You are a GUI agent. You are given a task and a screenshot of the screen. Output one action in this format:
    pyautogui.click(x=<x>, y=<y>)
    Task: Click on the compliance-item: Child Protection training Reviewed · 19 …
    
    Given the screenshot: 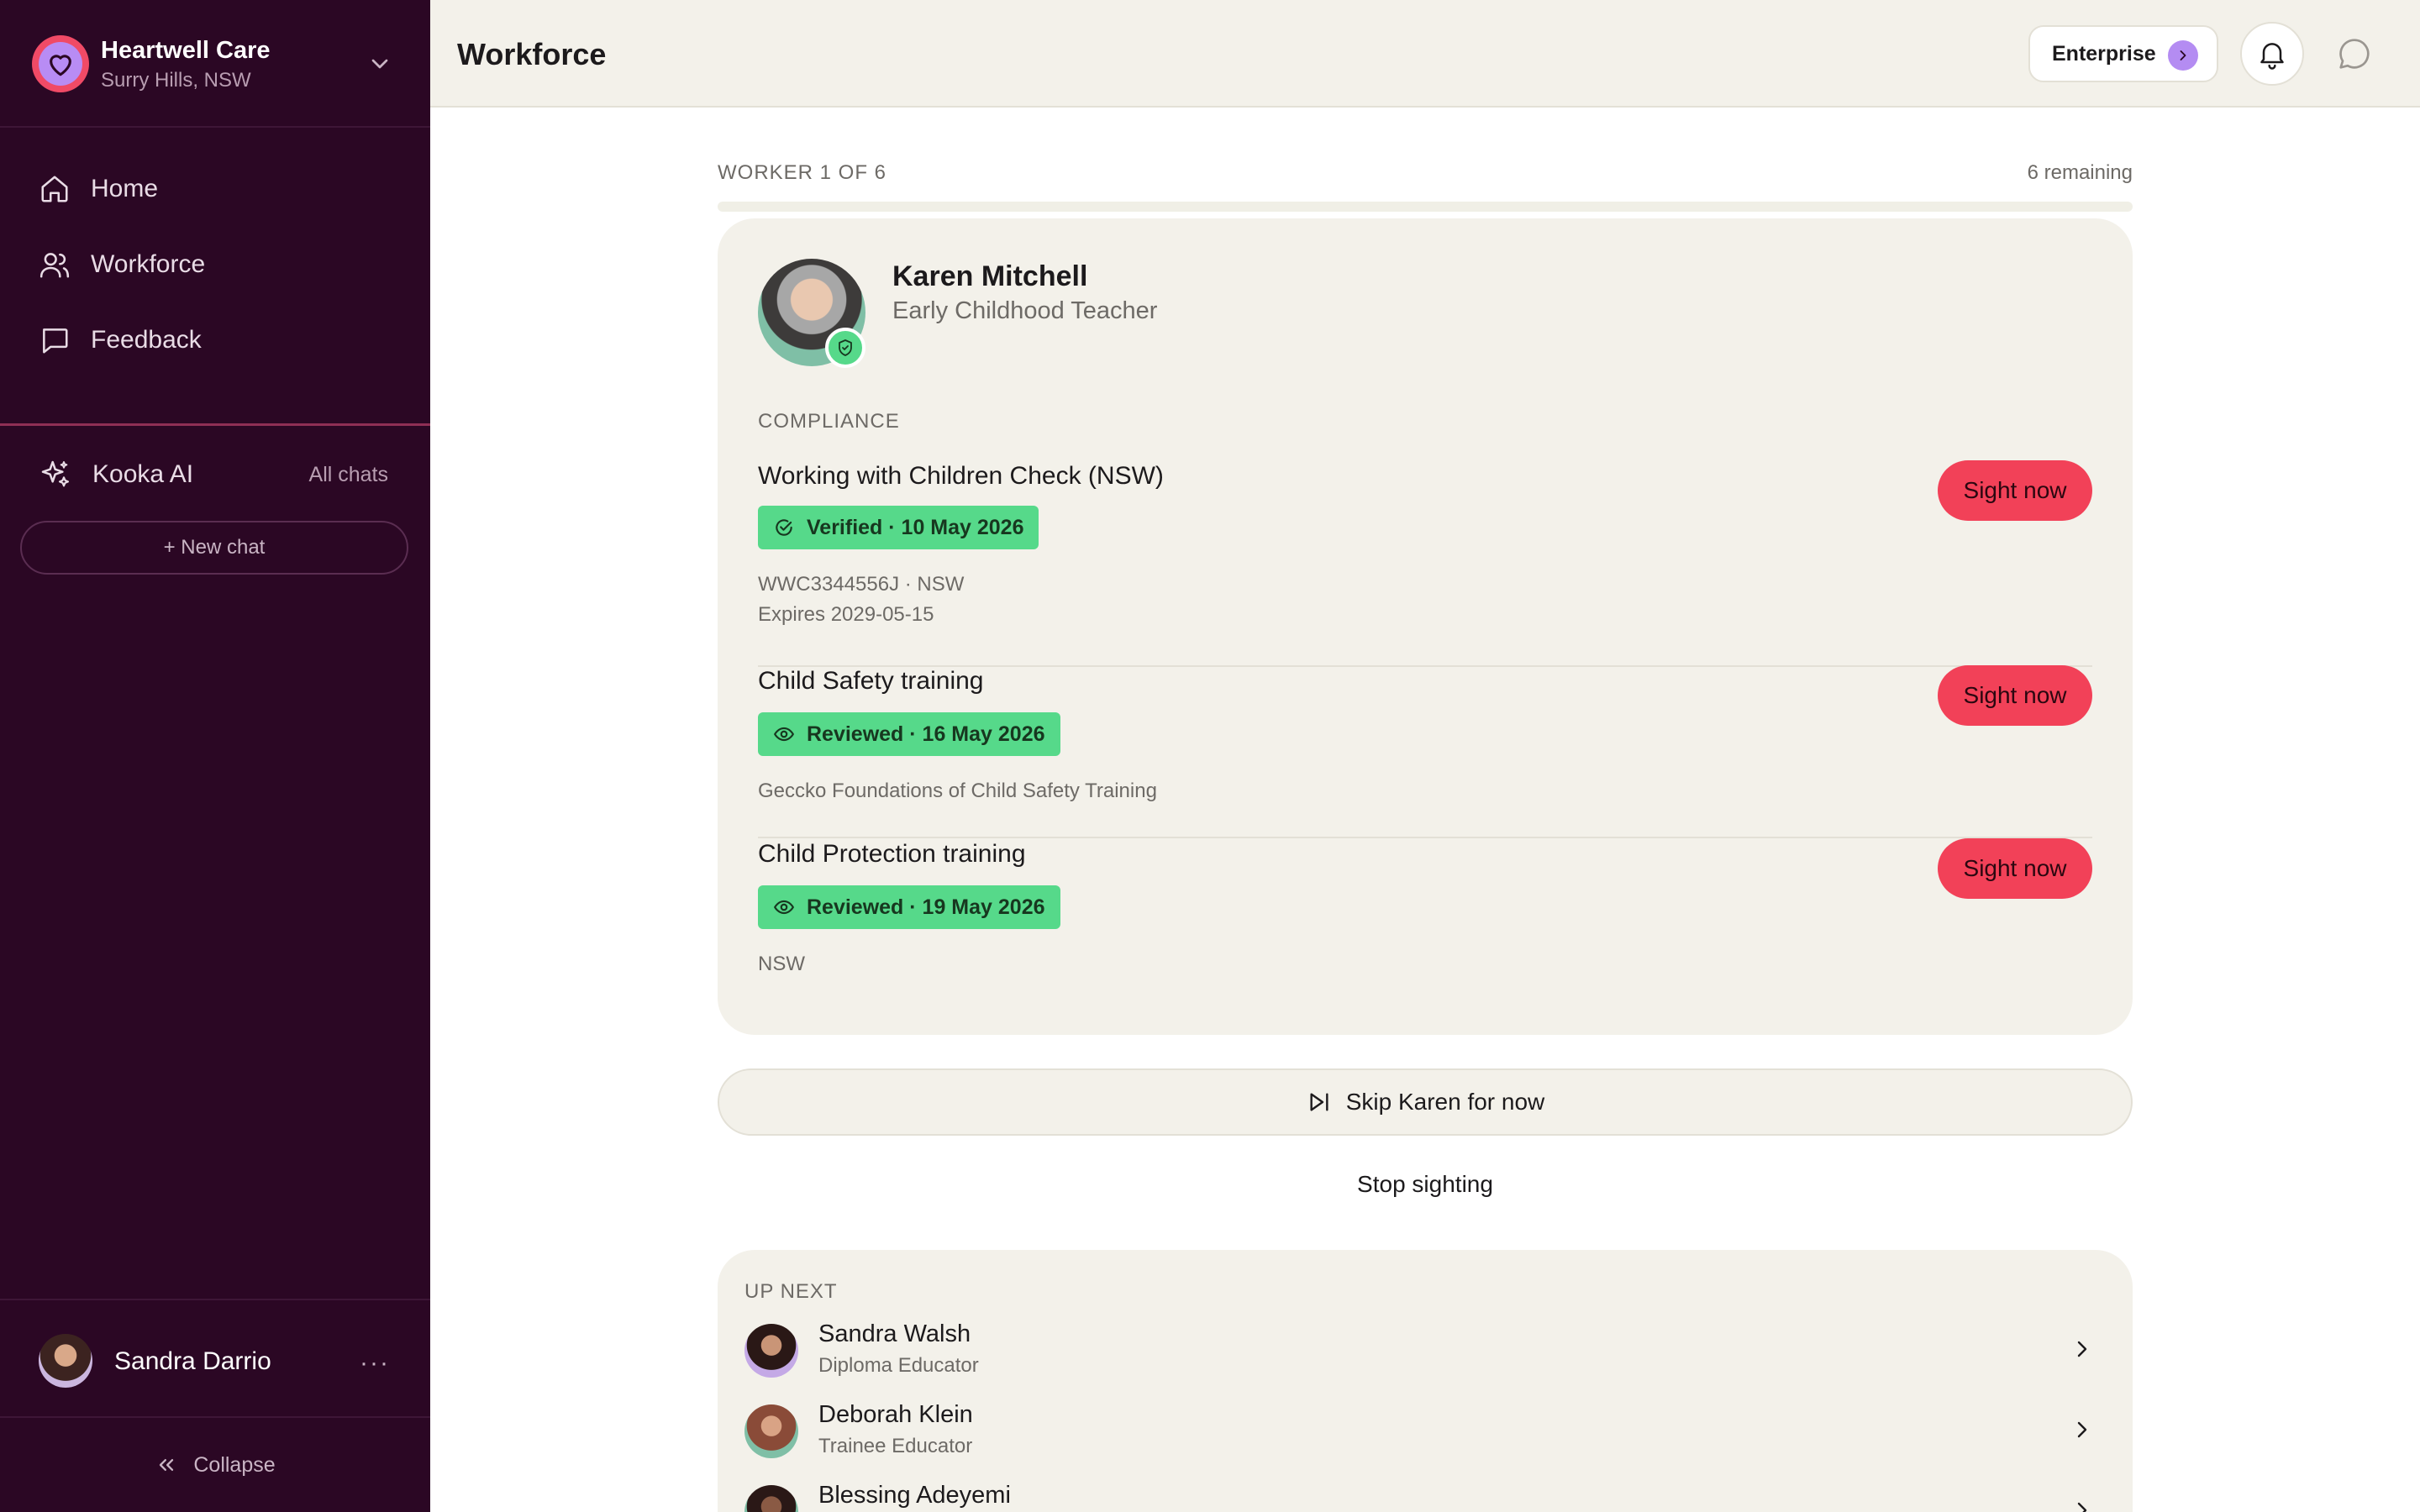 What is the action you would take?
    pyautogui.click(x=1425, y=922)
    